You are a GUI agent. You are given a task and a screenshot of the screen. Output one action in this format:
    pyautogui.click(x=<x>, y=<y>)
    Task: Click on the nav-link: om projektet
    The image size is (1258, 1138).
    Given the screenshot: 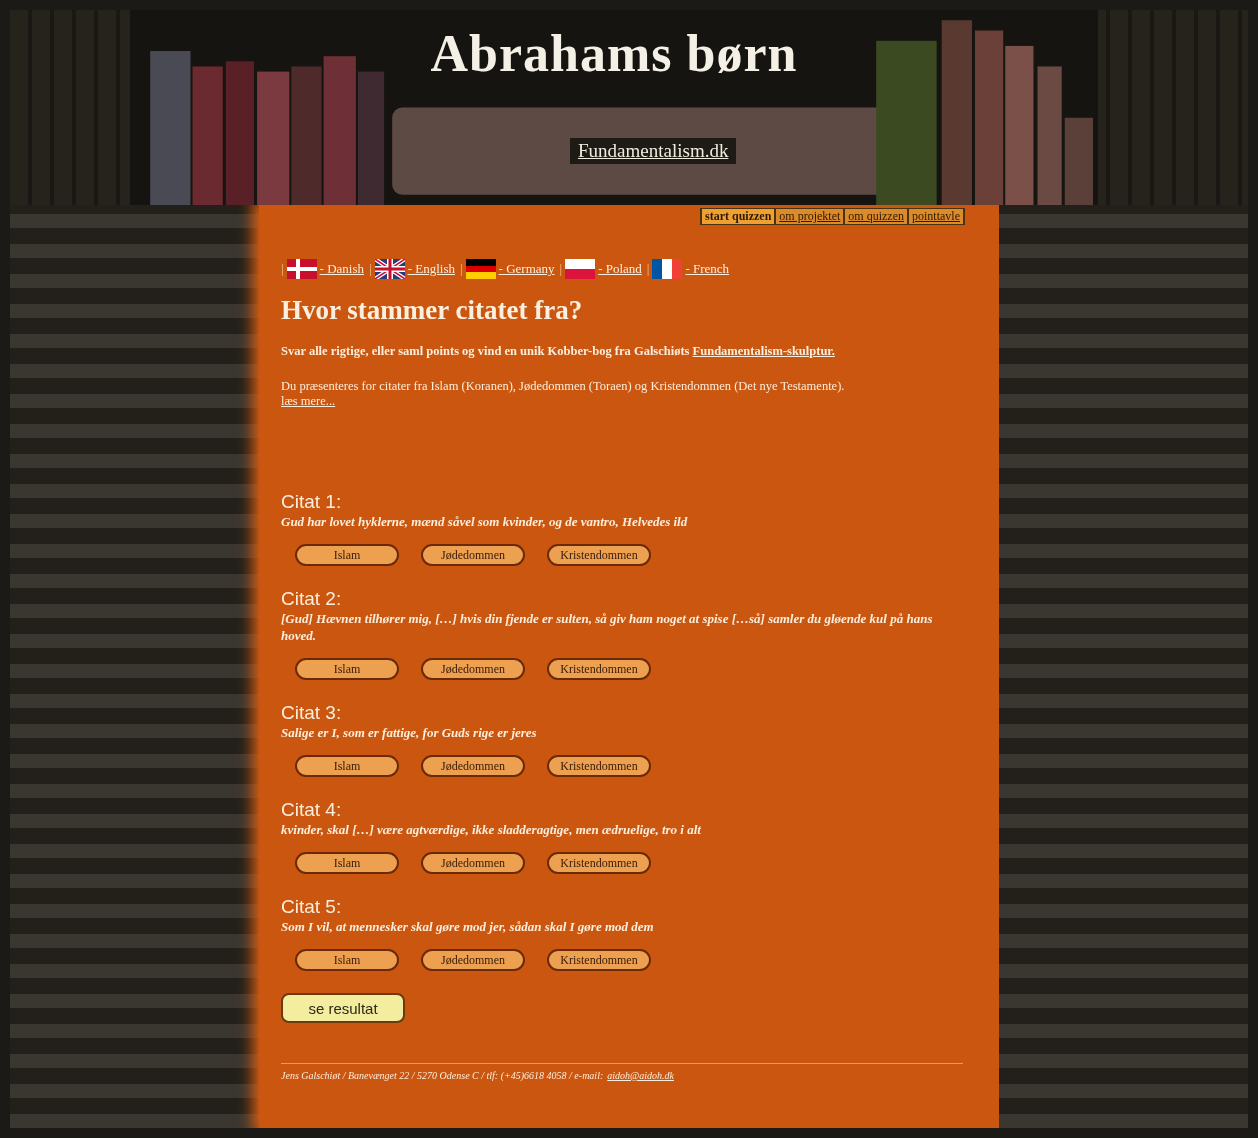 What is the action you would take?
    pyautogui.click(x=810, y=216)
    